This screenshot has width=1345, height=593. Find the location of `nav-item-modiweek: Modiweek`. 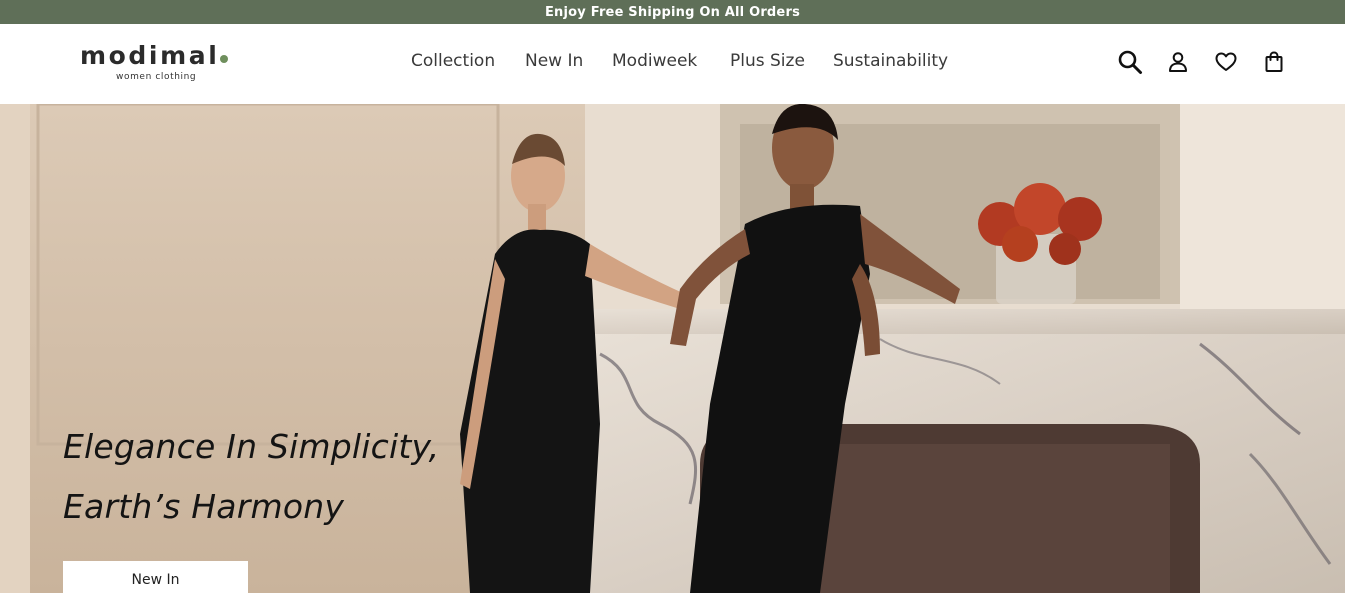

nav-item-modiweek: Modiweek is located at coordinates (654, 61).